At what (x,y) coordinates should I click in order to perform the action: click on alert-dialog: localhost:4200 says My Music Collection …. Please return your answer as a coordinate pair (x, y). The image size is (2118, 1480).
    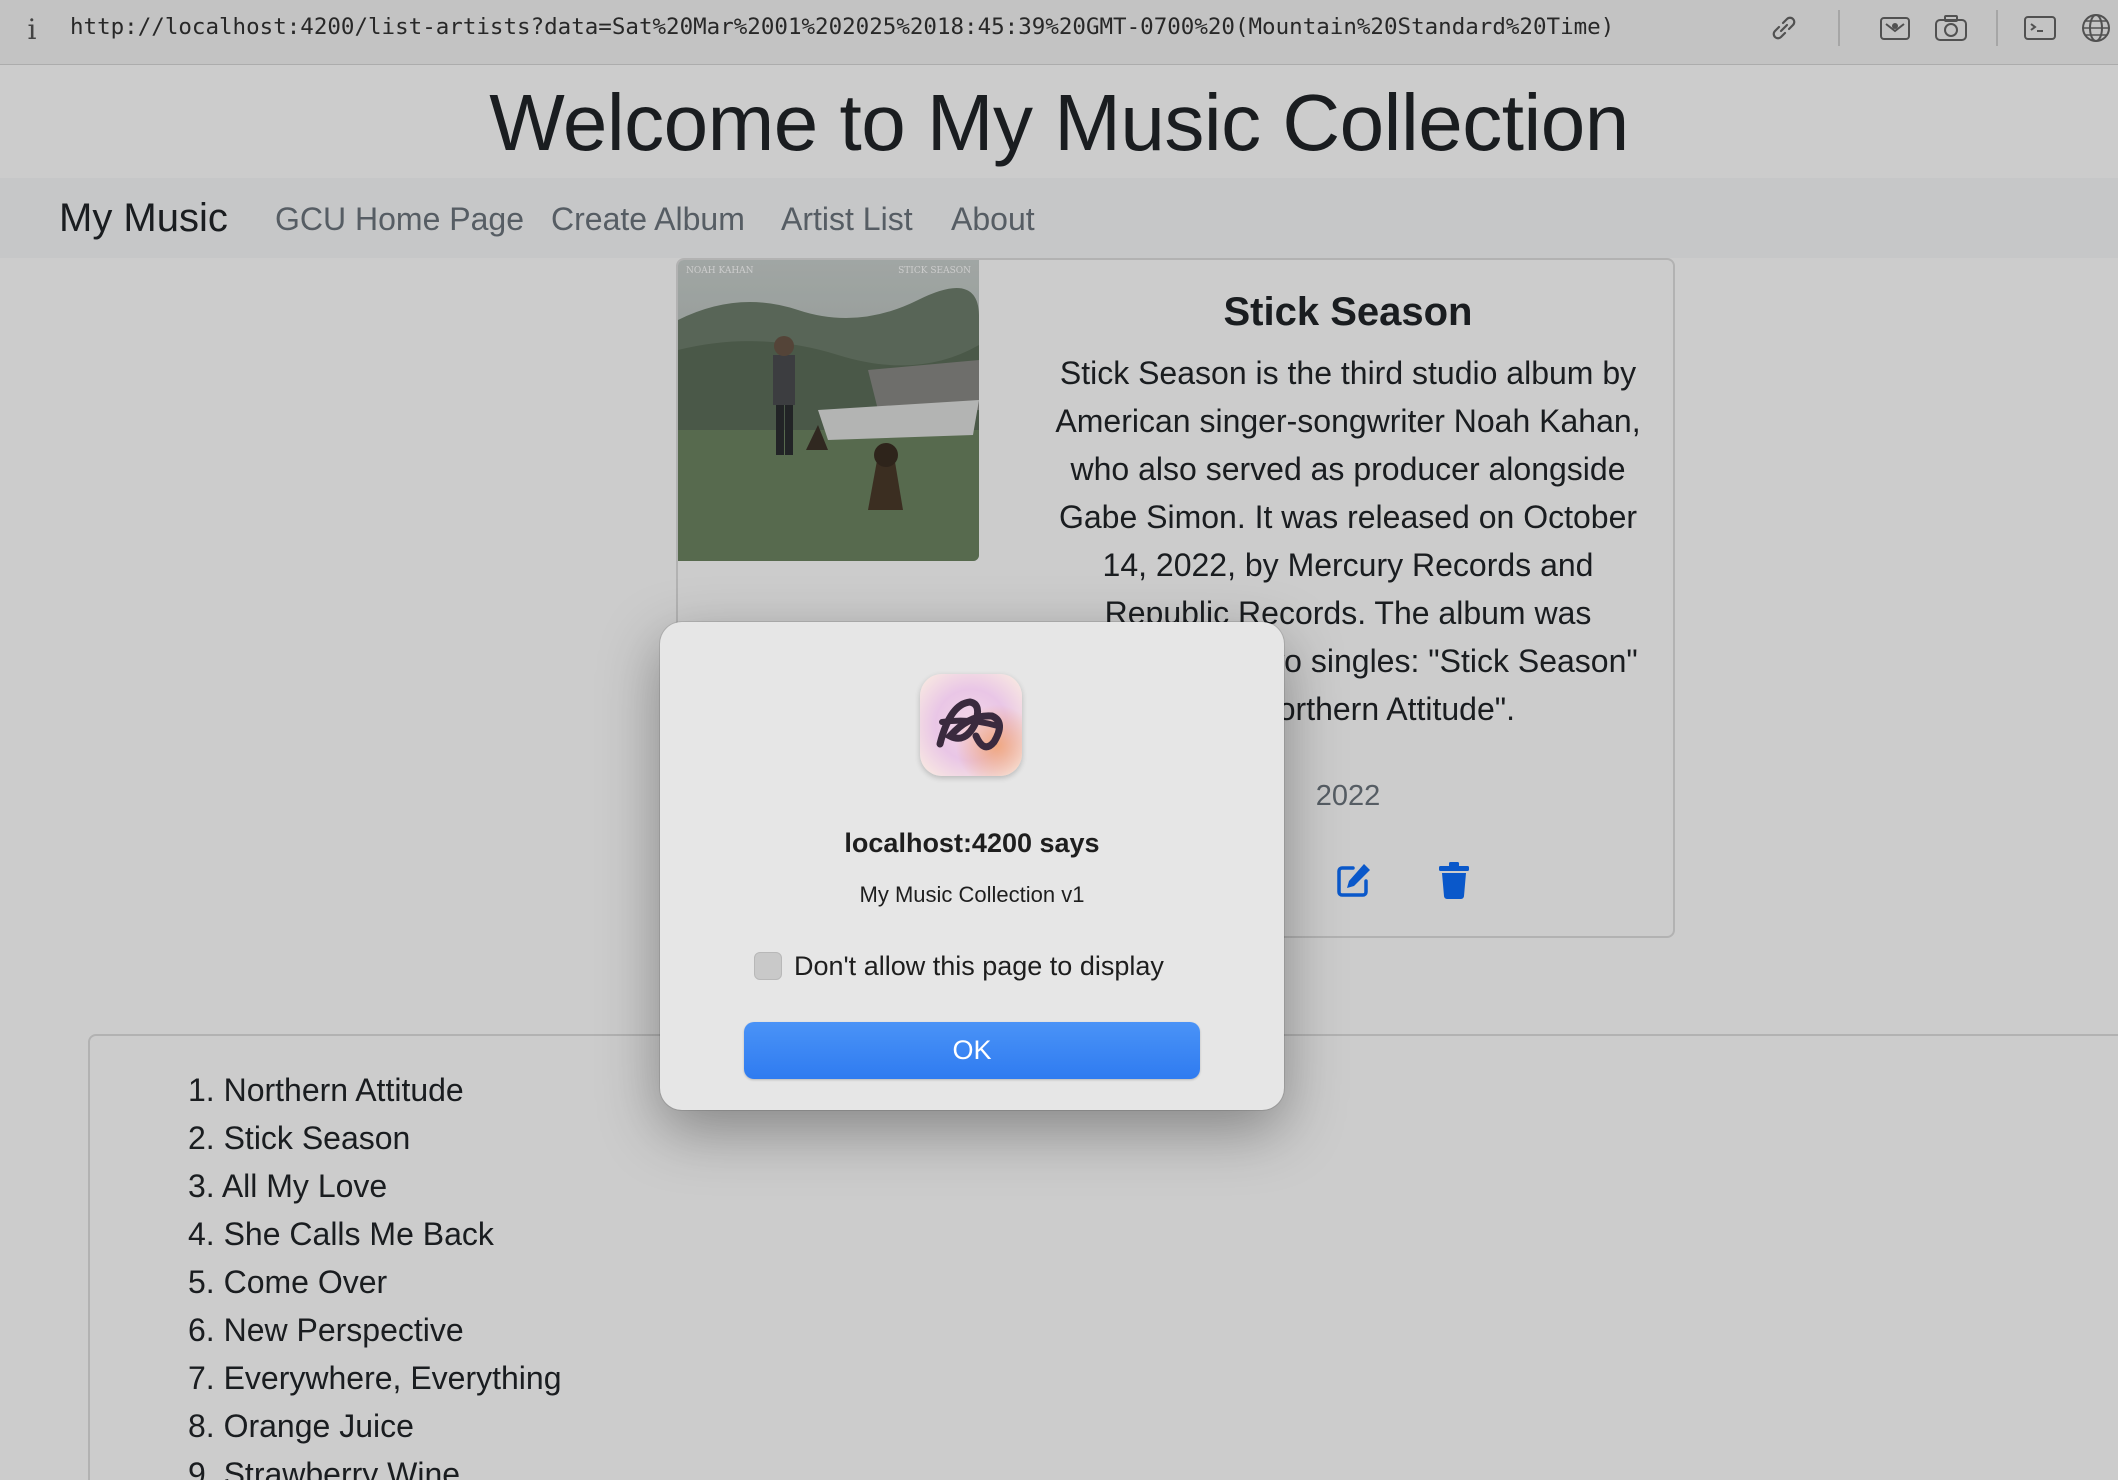
    Looking at the image, I should click on (972, 866).